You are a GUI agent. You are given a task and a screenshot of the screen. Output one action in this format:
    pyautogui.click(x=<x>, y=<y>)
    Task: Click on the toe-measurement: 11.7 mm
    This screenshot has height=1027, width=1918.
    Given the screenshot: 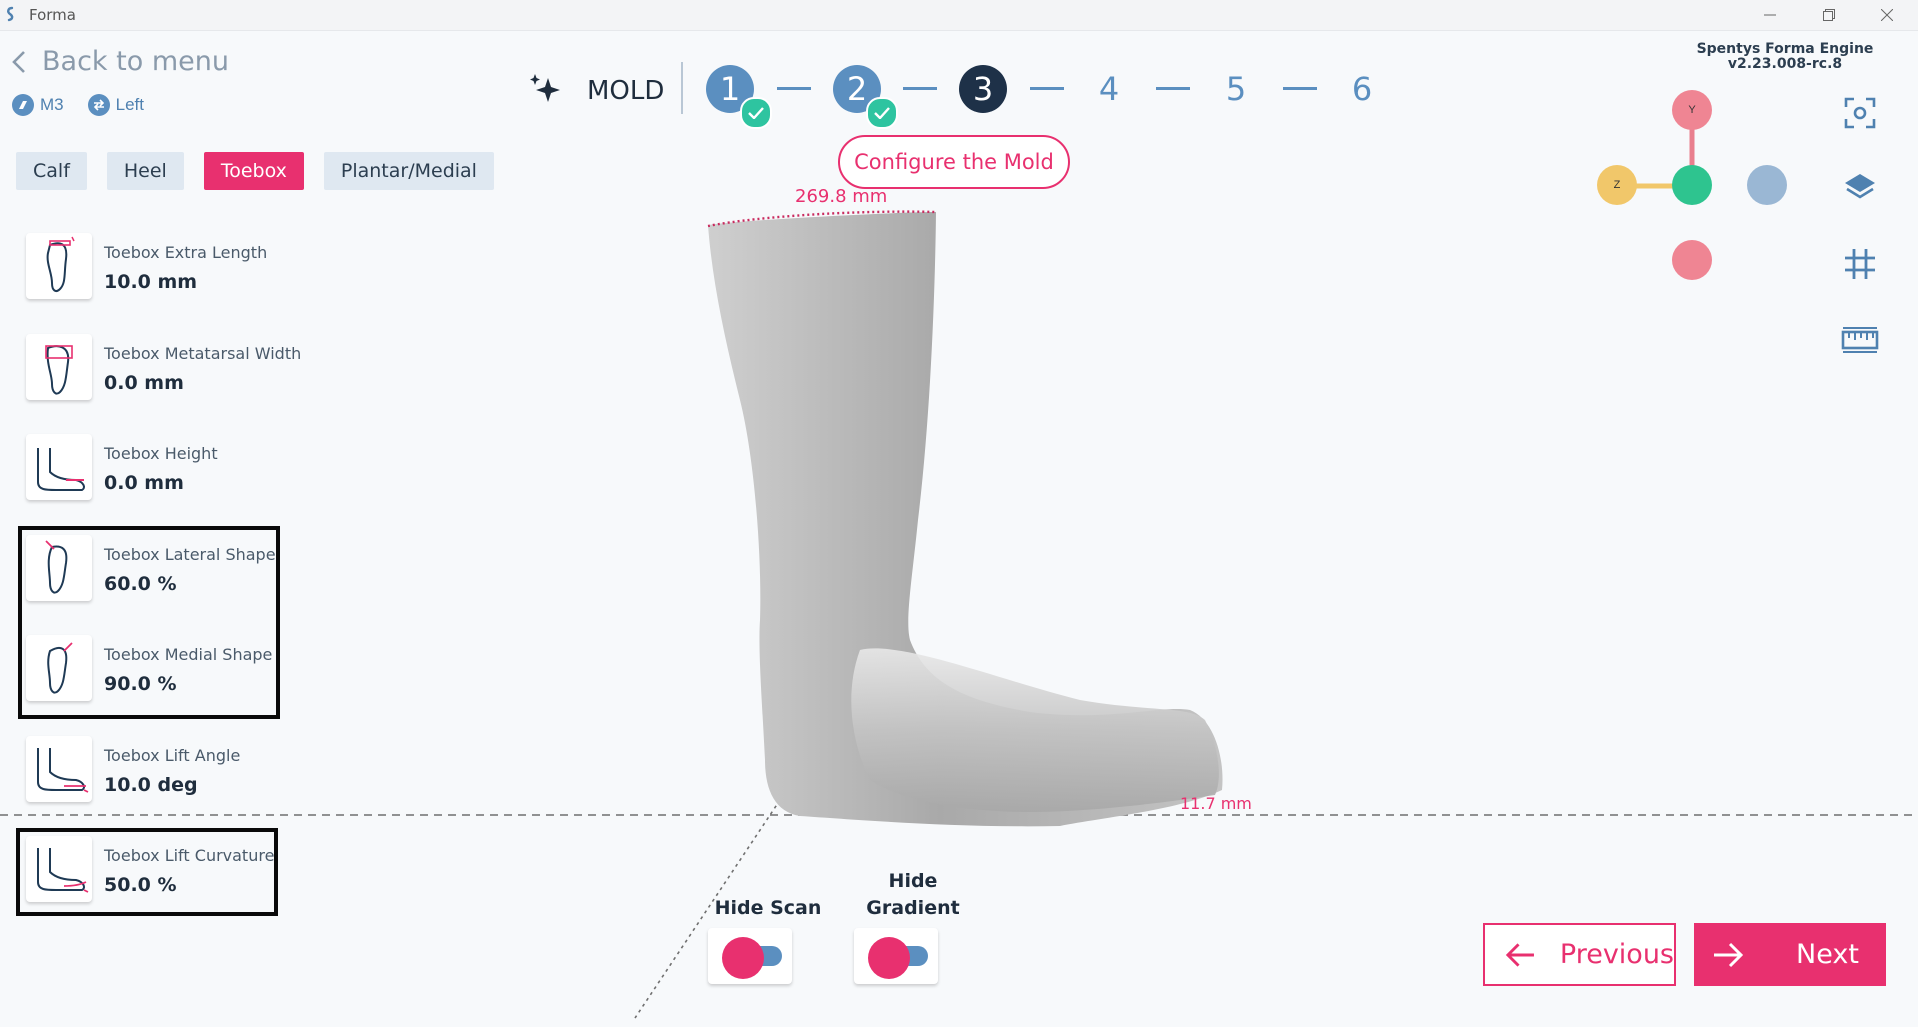 What is the action you would take?
    pyautogui.click(x=1216, y=803)
    